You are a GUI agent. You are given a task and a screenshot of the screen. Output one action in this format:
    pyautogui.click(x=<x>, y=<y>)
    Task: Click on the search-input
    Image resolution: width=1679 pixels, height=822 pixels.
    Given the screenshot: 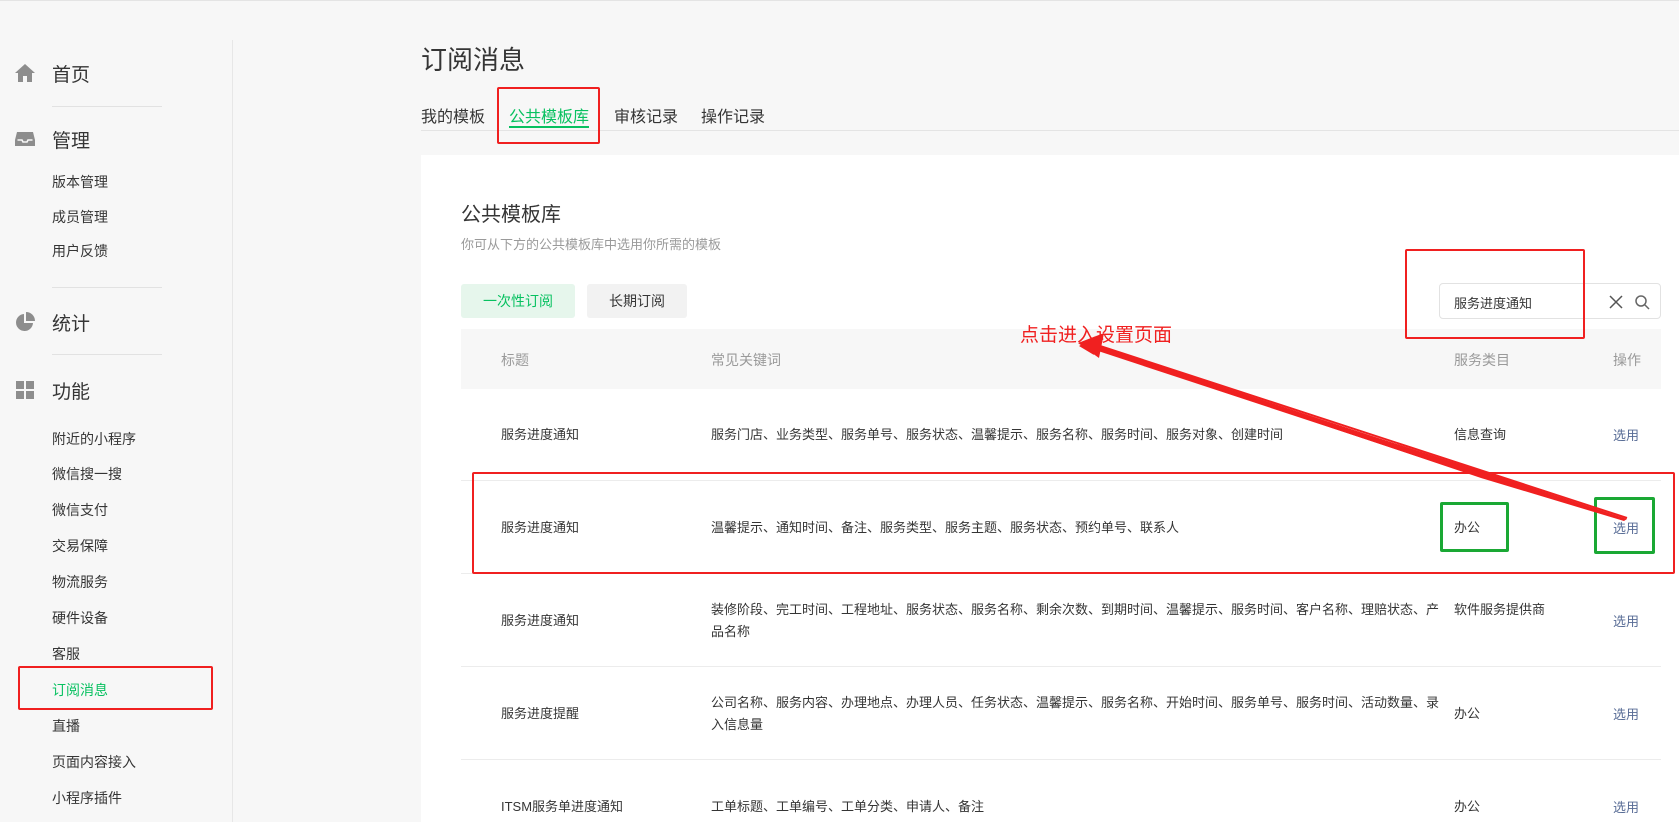 What is the action you would take?
    pyautogui.click(x=1519, y=302)
    